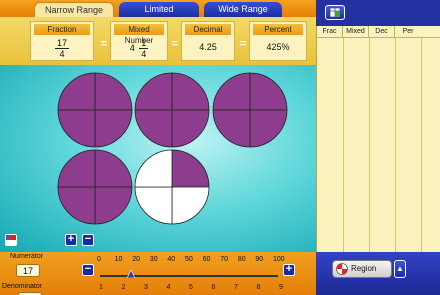  Describe the element at coordinates (191, 287) in the screenshot. I see `denominator-tick-label: 5` at that location.